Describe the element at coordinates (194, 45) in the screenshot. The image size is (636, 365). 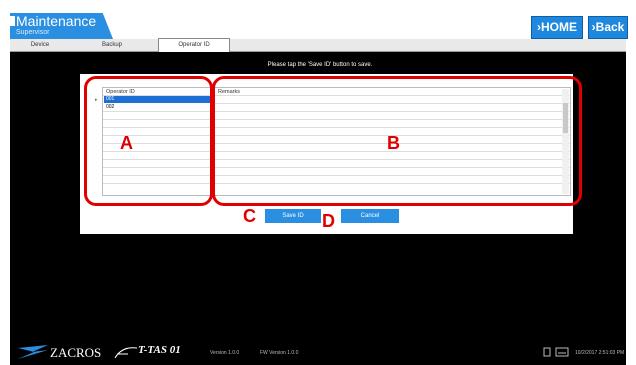
I see `tab-operator-id: Operator ID` at that location.